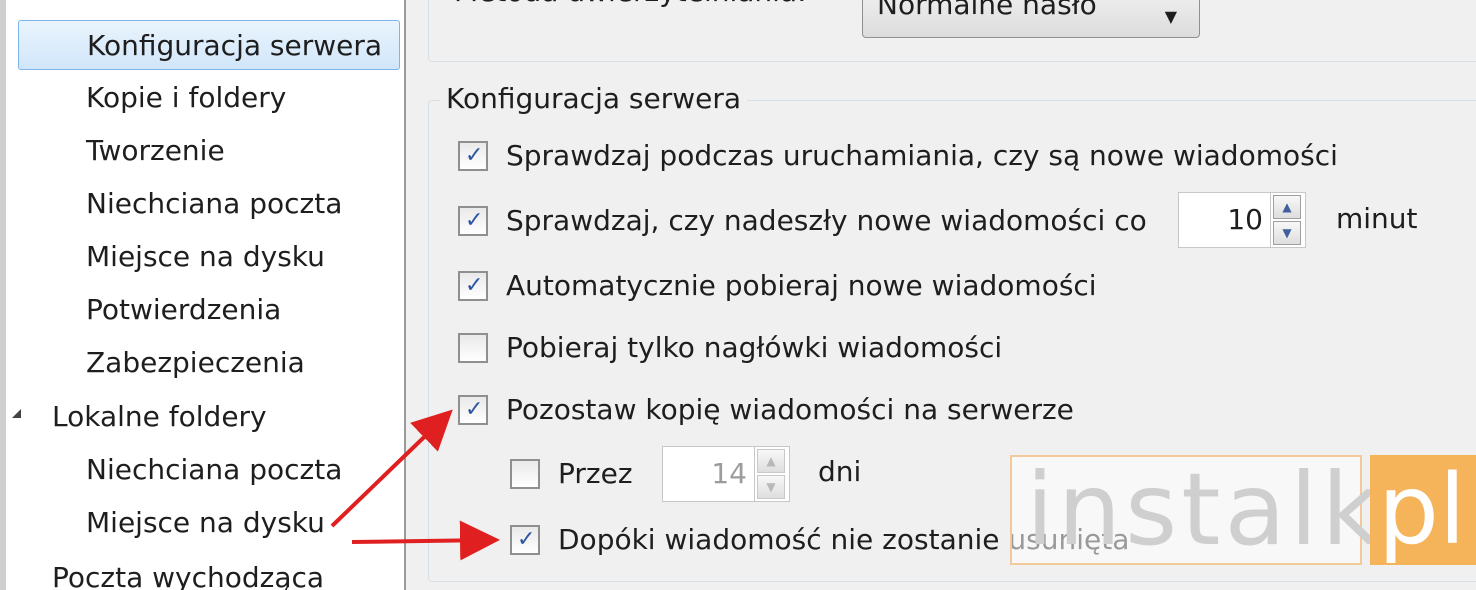 The width and height of the screenshot is (1476, 590). Describe the element at coordinates (195, 362) in the screenshot. I see `tree-item-label: Zabezpieczenia` at that location.